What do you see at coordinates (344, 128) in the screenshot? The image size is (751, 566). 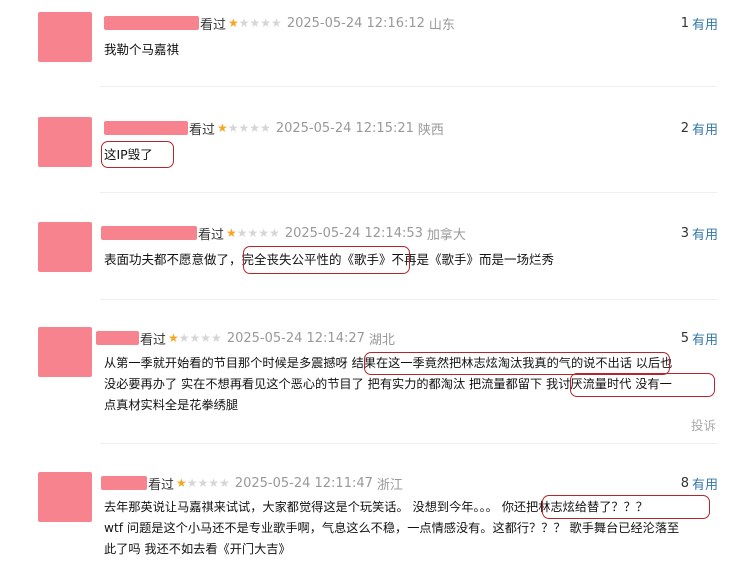 I see `comment-time: 2025-05-24 12:15:21` at bounding box center [344, 128].